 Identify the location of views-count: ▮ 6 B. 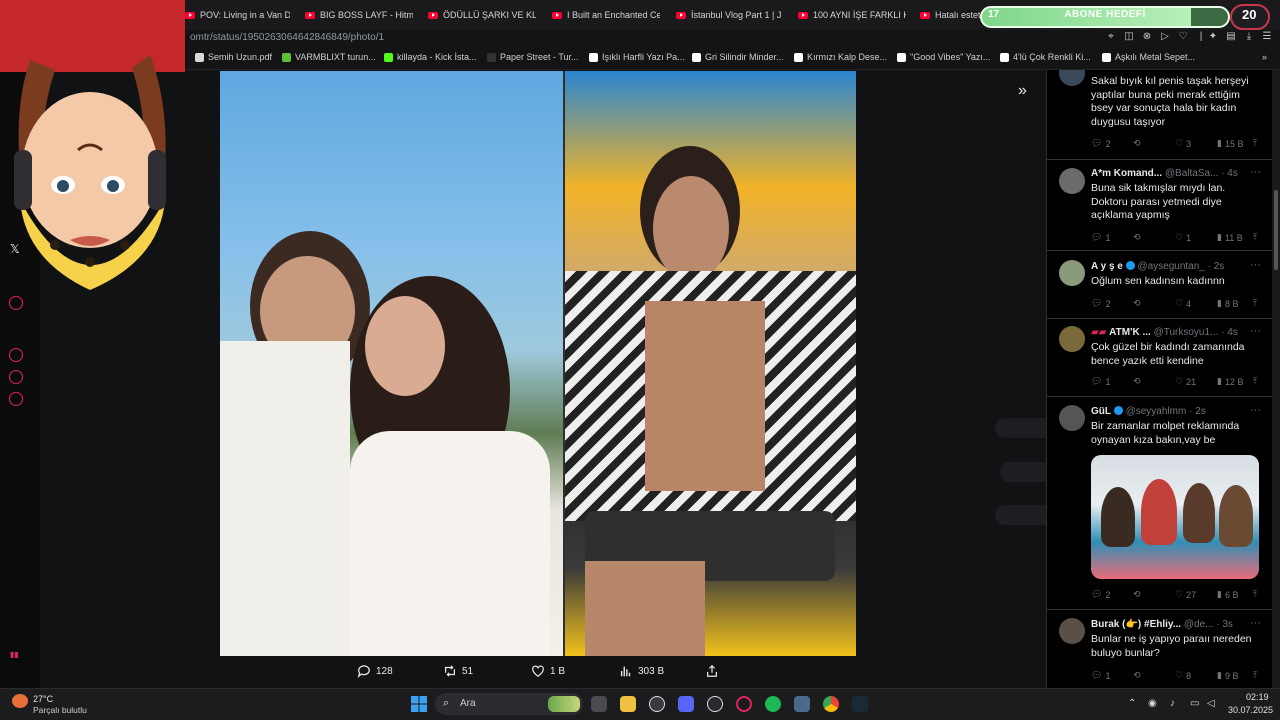
(1227, 594).